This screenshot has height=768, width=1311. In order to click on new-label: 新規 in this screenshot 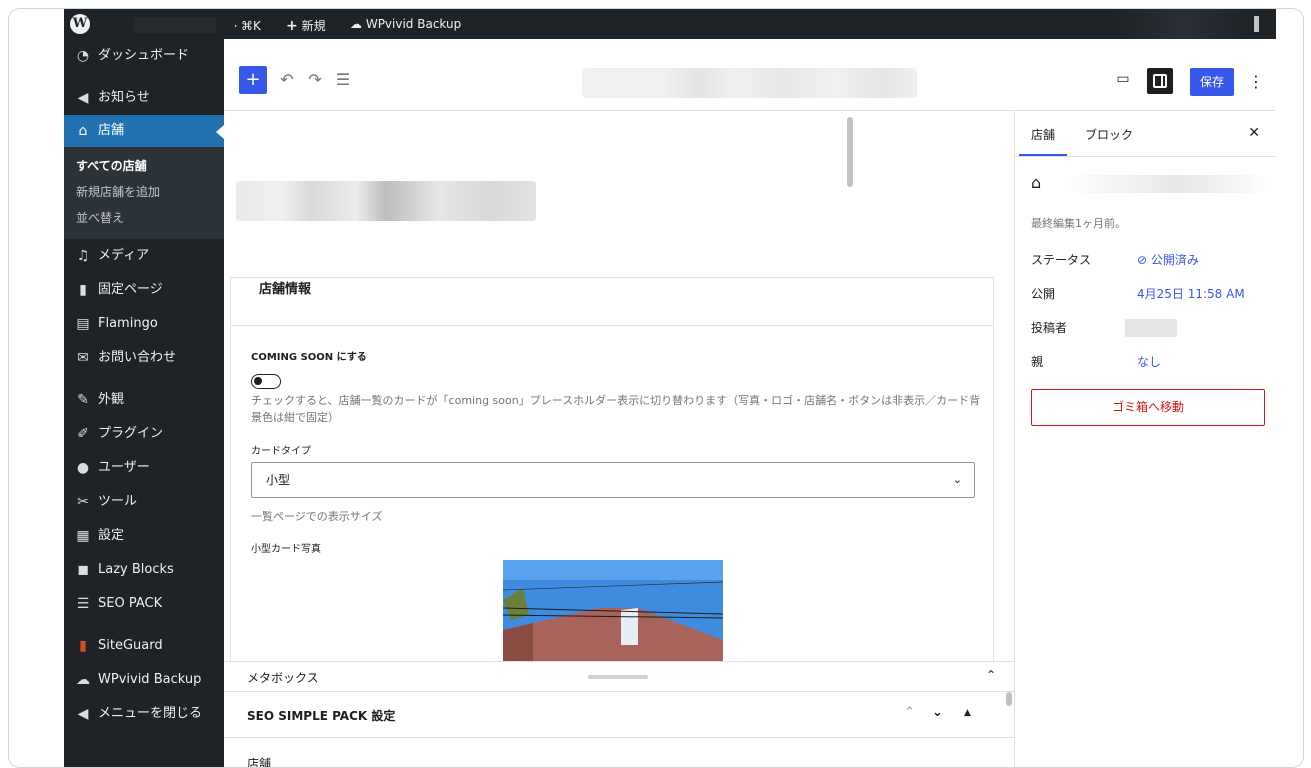, I will do `click(313, 26)`.